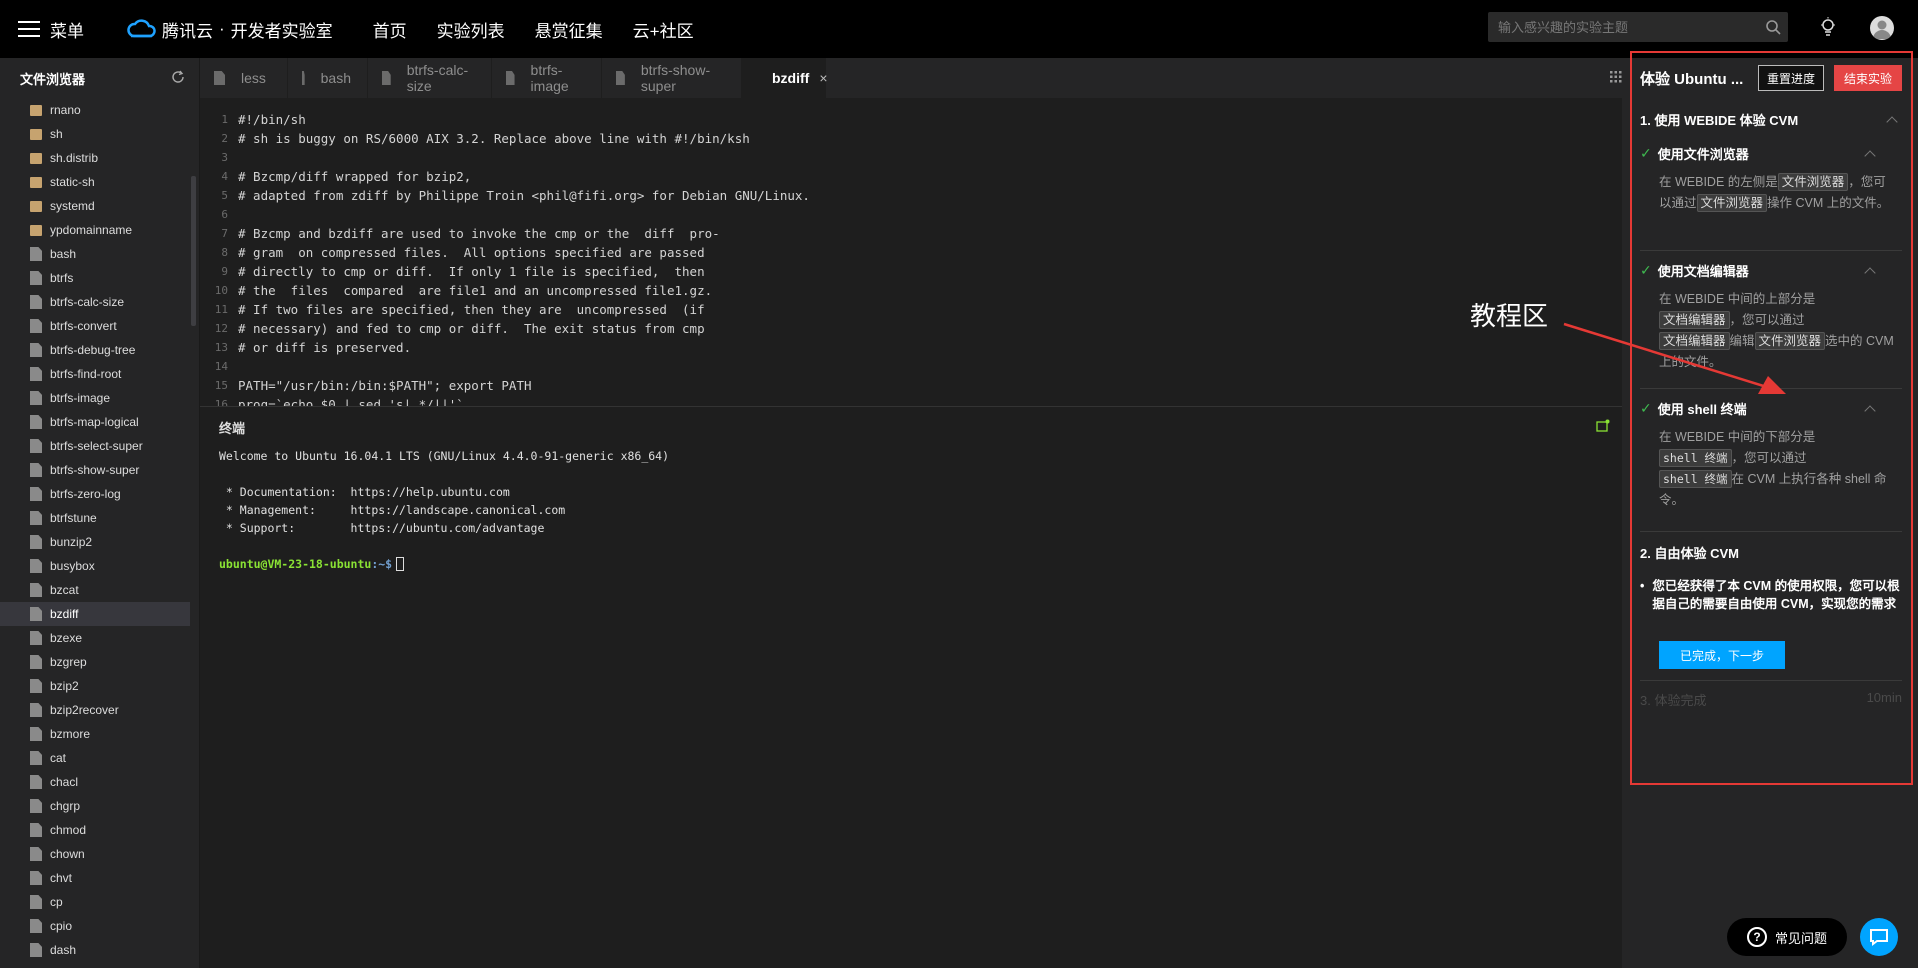 Image resolution: width=1918 pixels, height=968 pixels. What do you see at coordinates (1719, 120) in the screenshot?
I see `section-1-title: 1. 使用 WEBIDE 体验 CVM` at bounding box center [1719, 120].